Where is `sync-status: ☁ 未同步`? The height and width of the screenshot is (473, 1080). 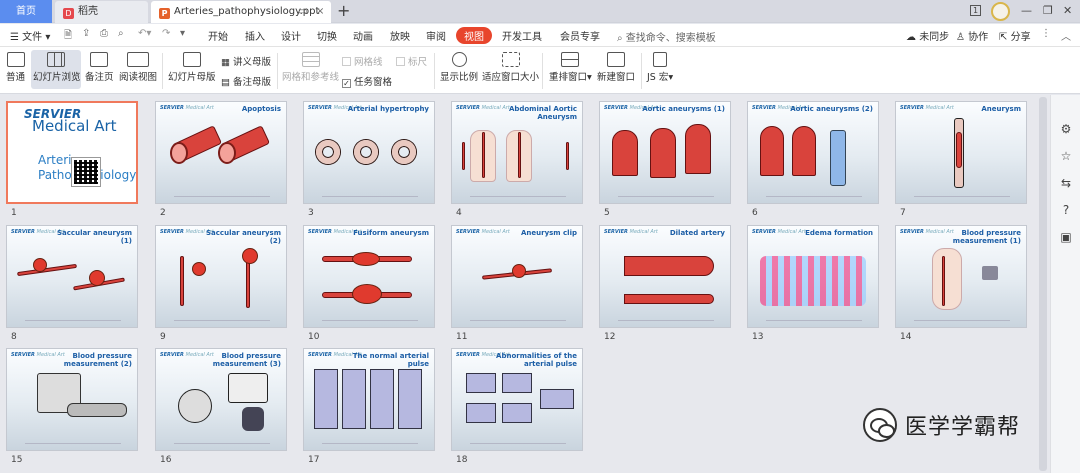
sync-status: ☁ 未同步 is located at coordinates (927, 35).